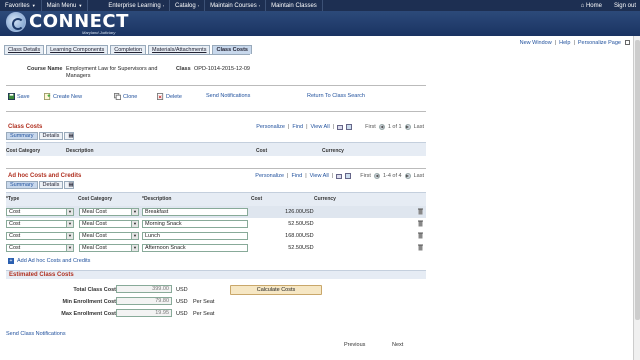 The height and width of the screenshot is (360, 640). What do you see at coordinates (354, 345) in the screenshot?
I see `previous-link: Previous` at bounding box center [354, 345].